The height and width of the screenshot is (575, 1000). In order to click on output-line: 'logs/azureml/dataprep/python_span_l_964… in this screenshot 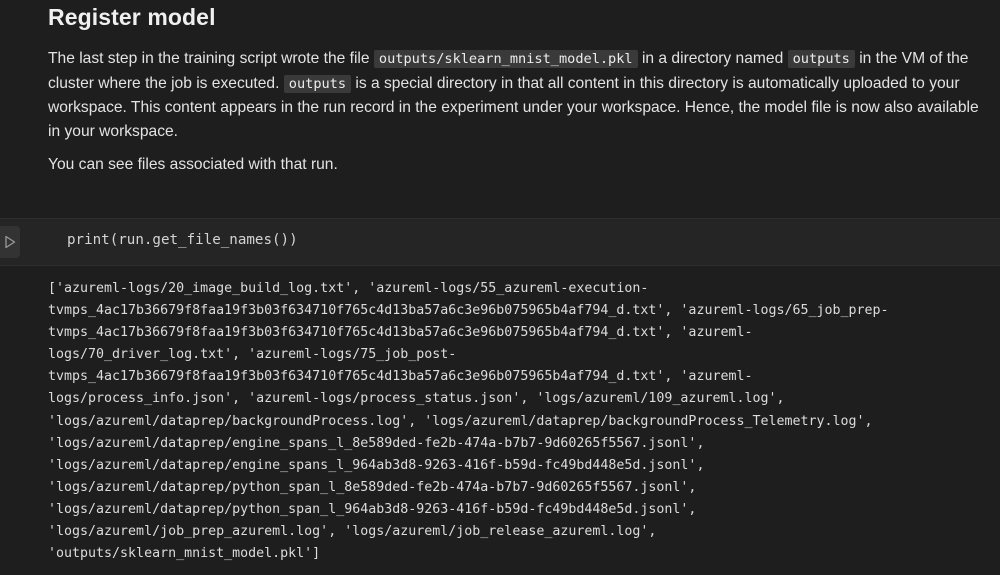, I will do `click(372, 509)`.